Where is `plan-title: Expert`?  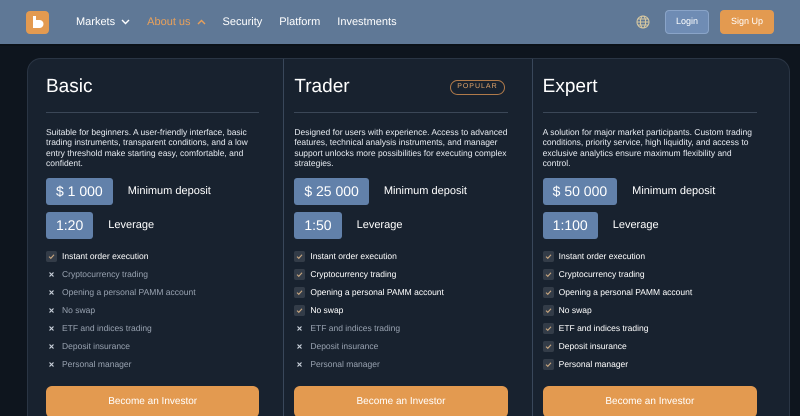 plan-title: Expert is located at coordinates (570, 87).